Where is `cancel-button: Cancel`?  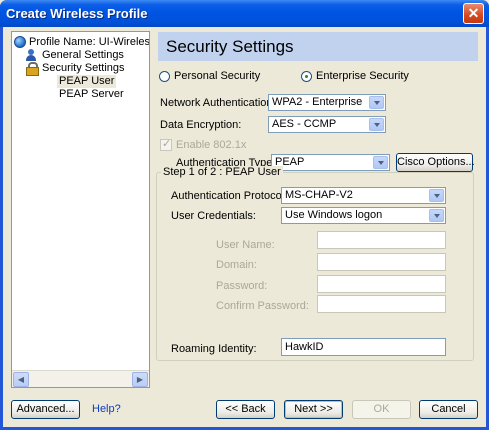
cancel-button: Cancel is located at coordinates (448, 409).